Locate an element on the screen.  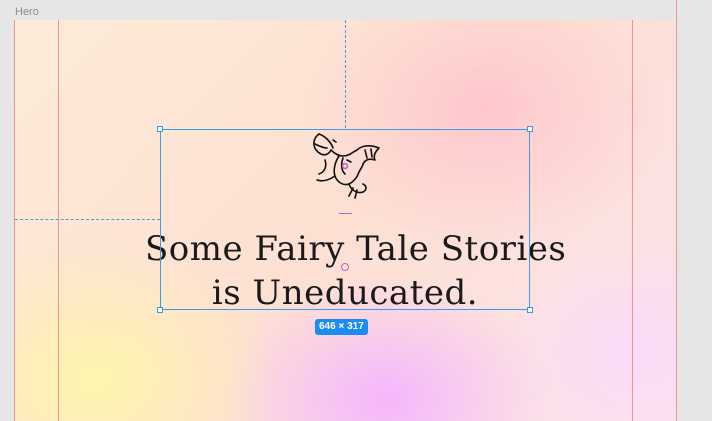
resize-handle-bottom-right is located at coordinates (530, 310).